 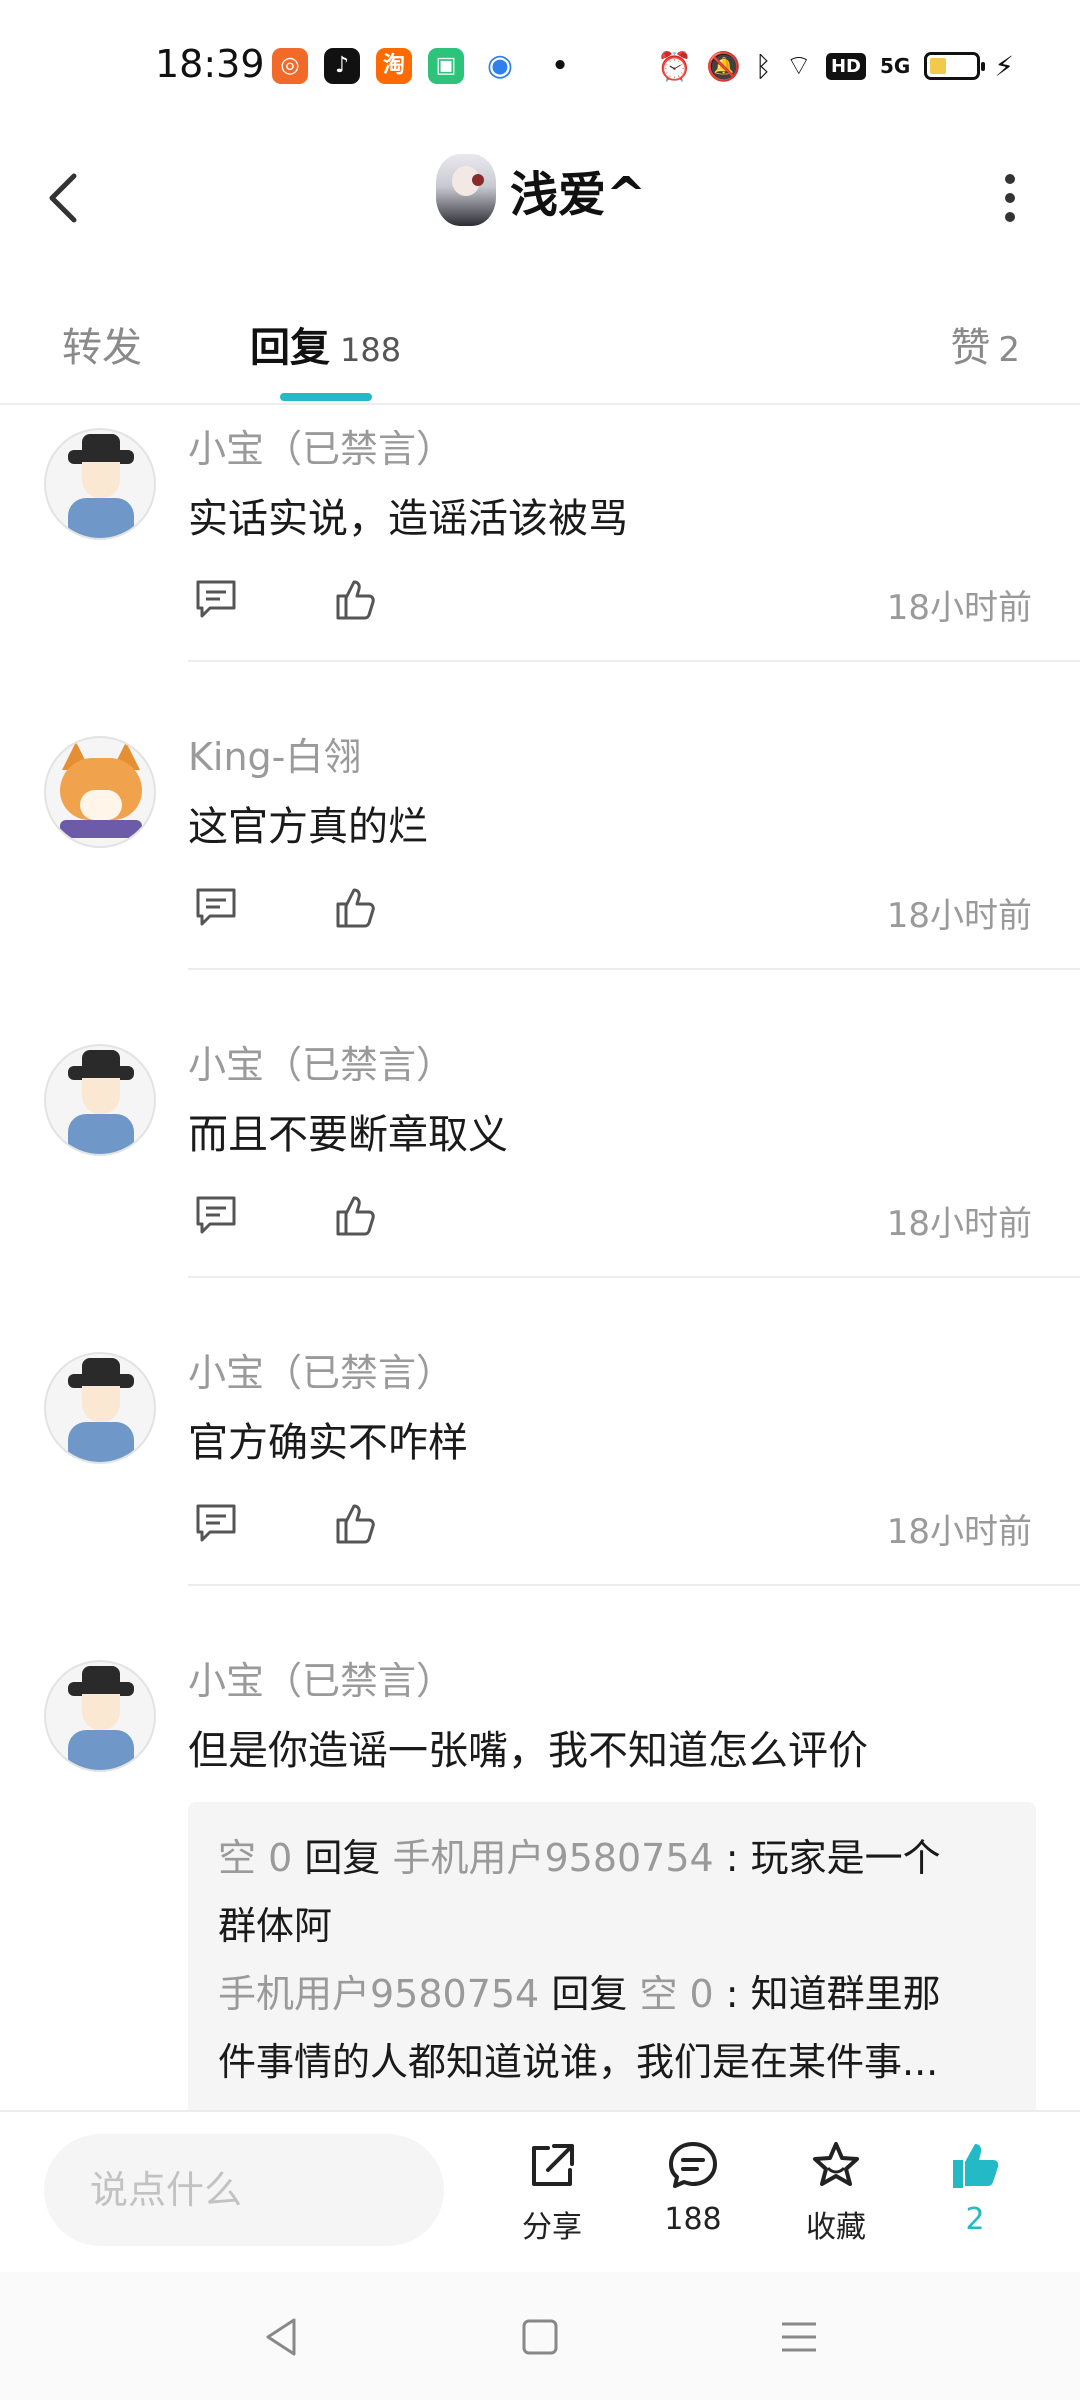 What do you see at coordinates (308, 827) in the screenshot?
I see `comment-text: 这官方真的烂` at bounding box center [308, 827].